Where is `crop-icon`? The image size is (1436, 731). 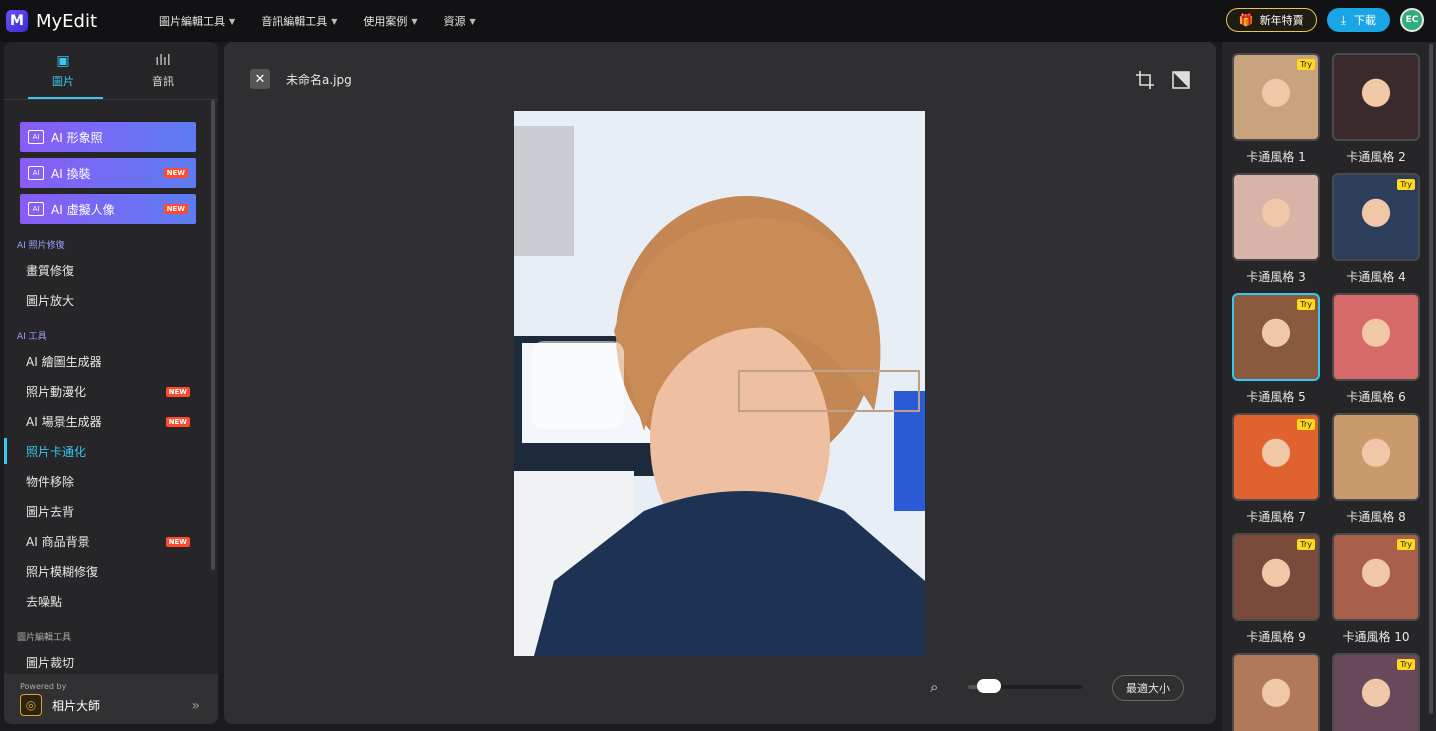
crop-icon is located at coordinates (1145, 80).